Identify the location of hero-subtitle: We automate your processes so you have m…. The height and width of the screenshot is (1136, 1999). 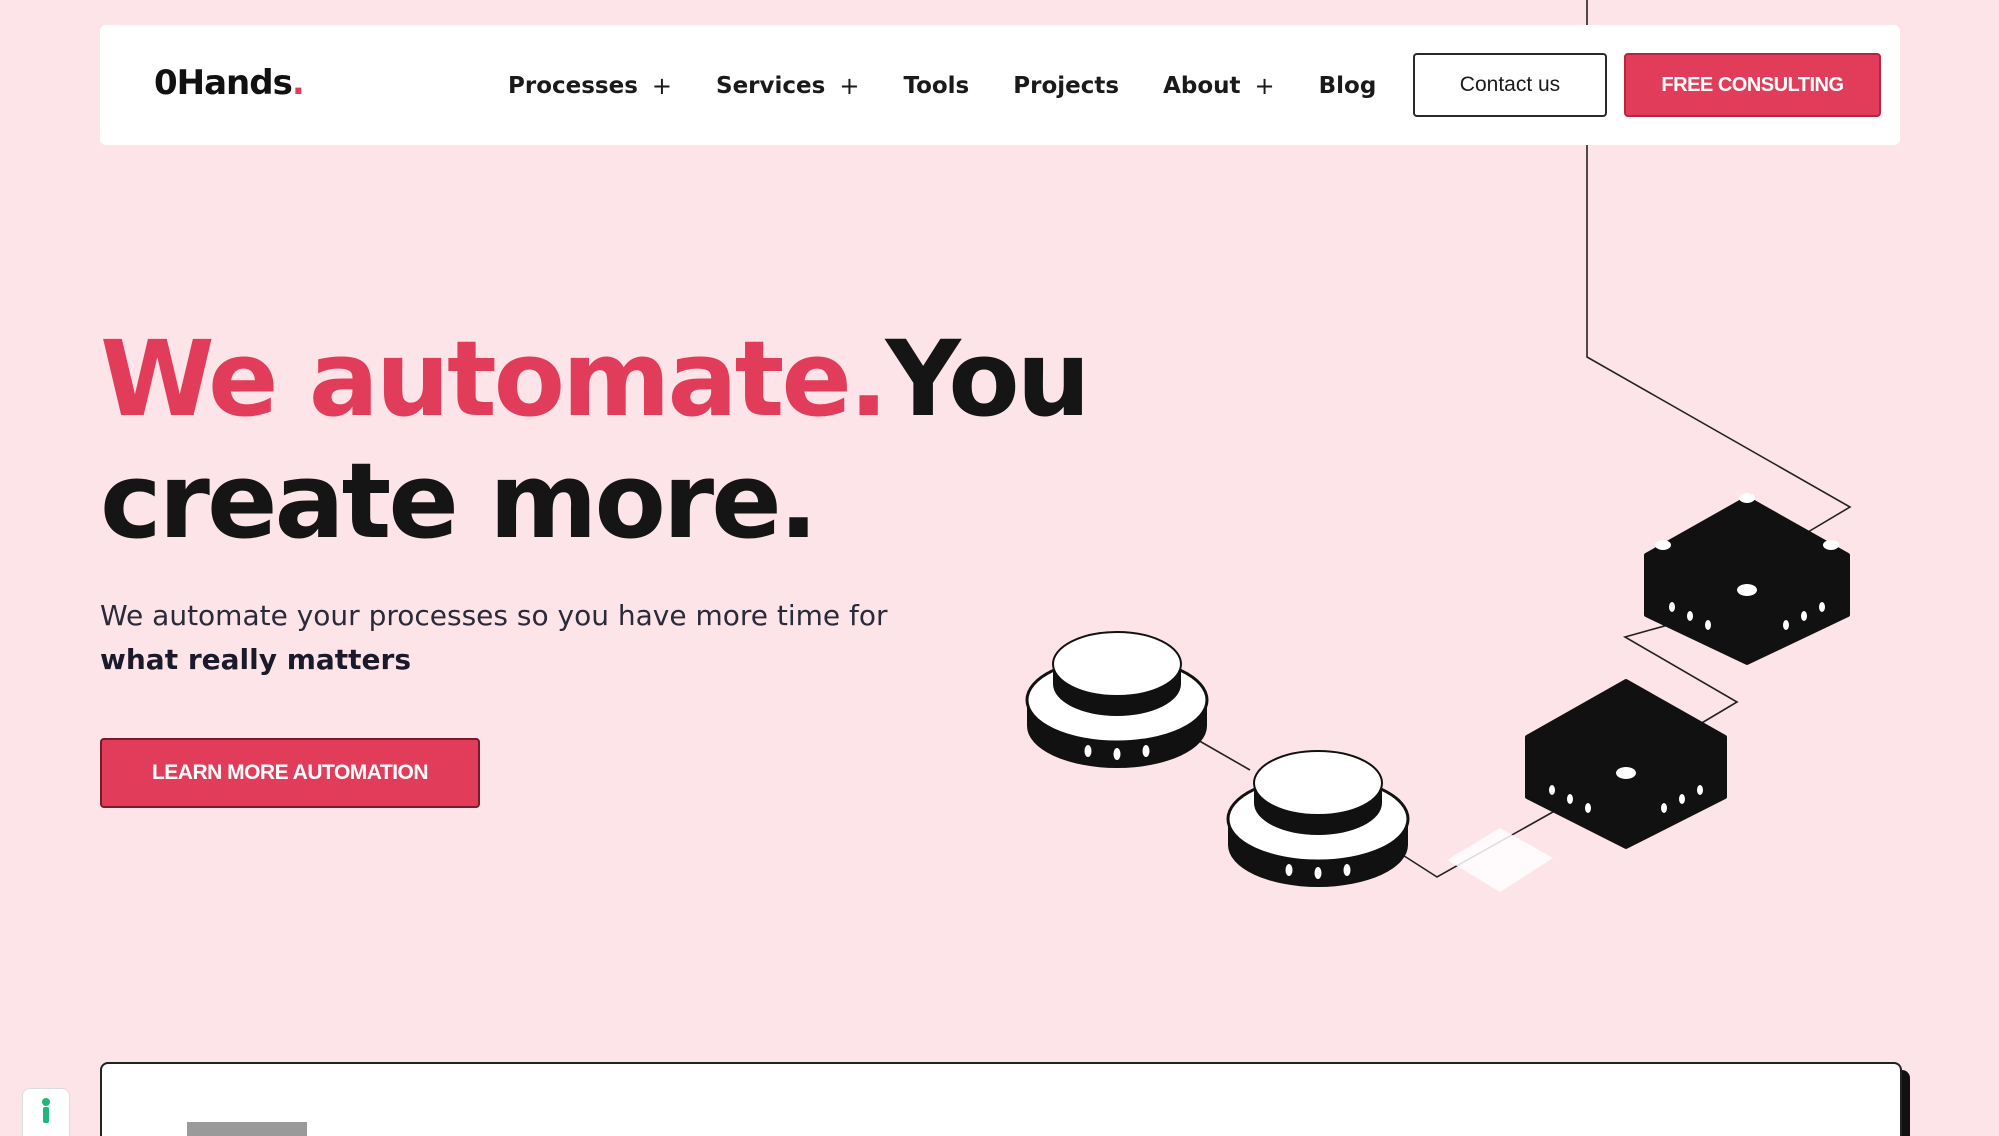
(510, 638).